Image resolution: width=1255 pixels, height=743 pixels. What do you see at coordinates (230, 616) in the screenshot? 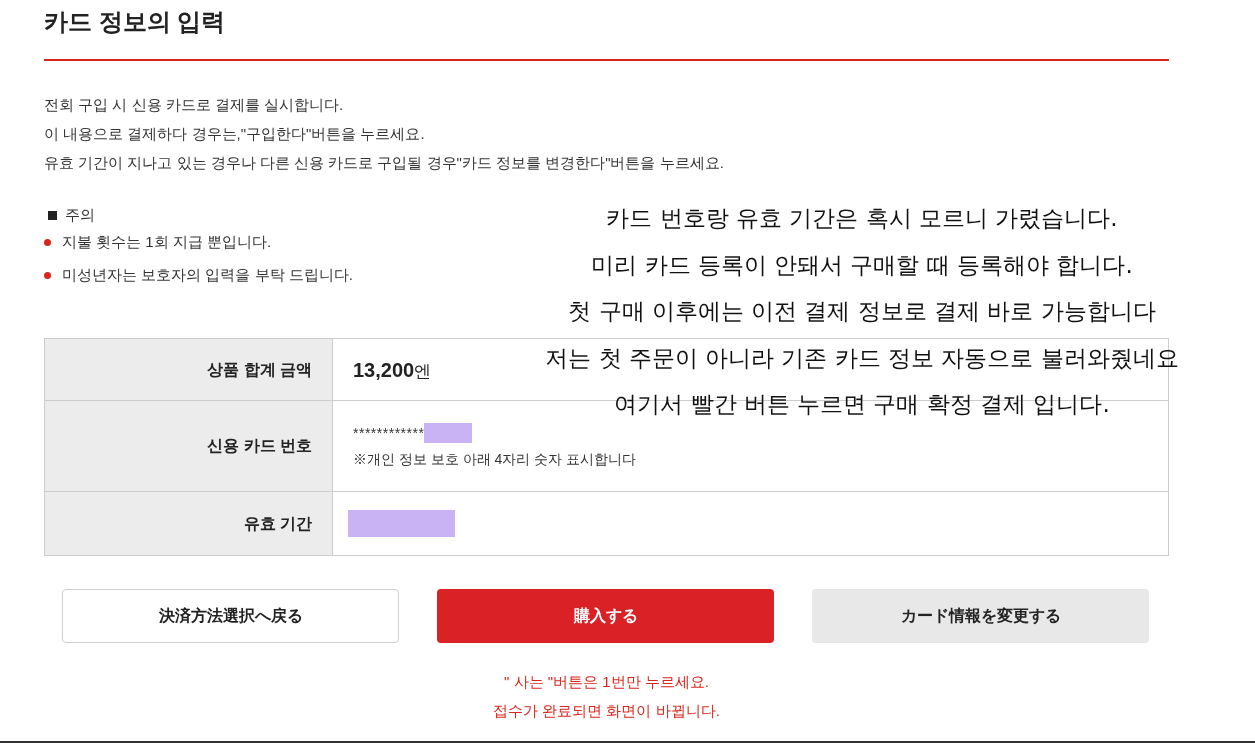
I see `back-button: 決済方法選択へ戻る` at bounding box center [230, 616].